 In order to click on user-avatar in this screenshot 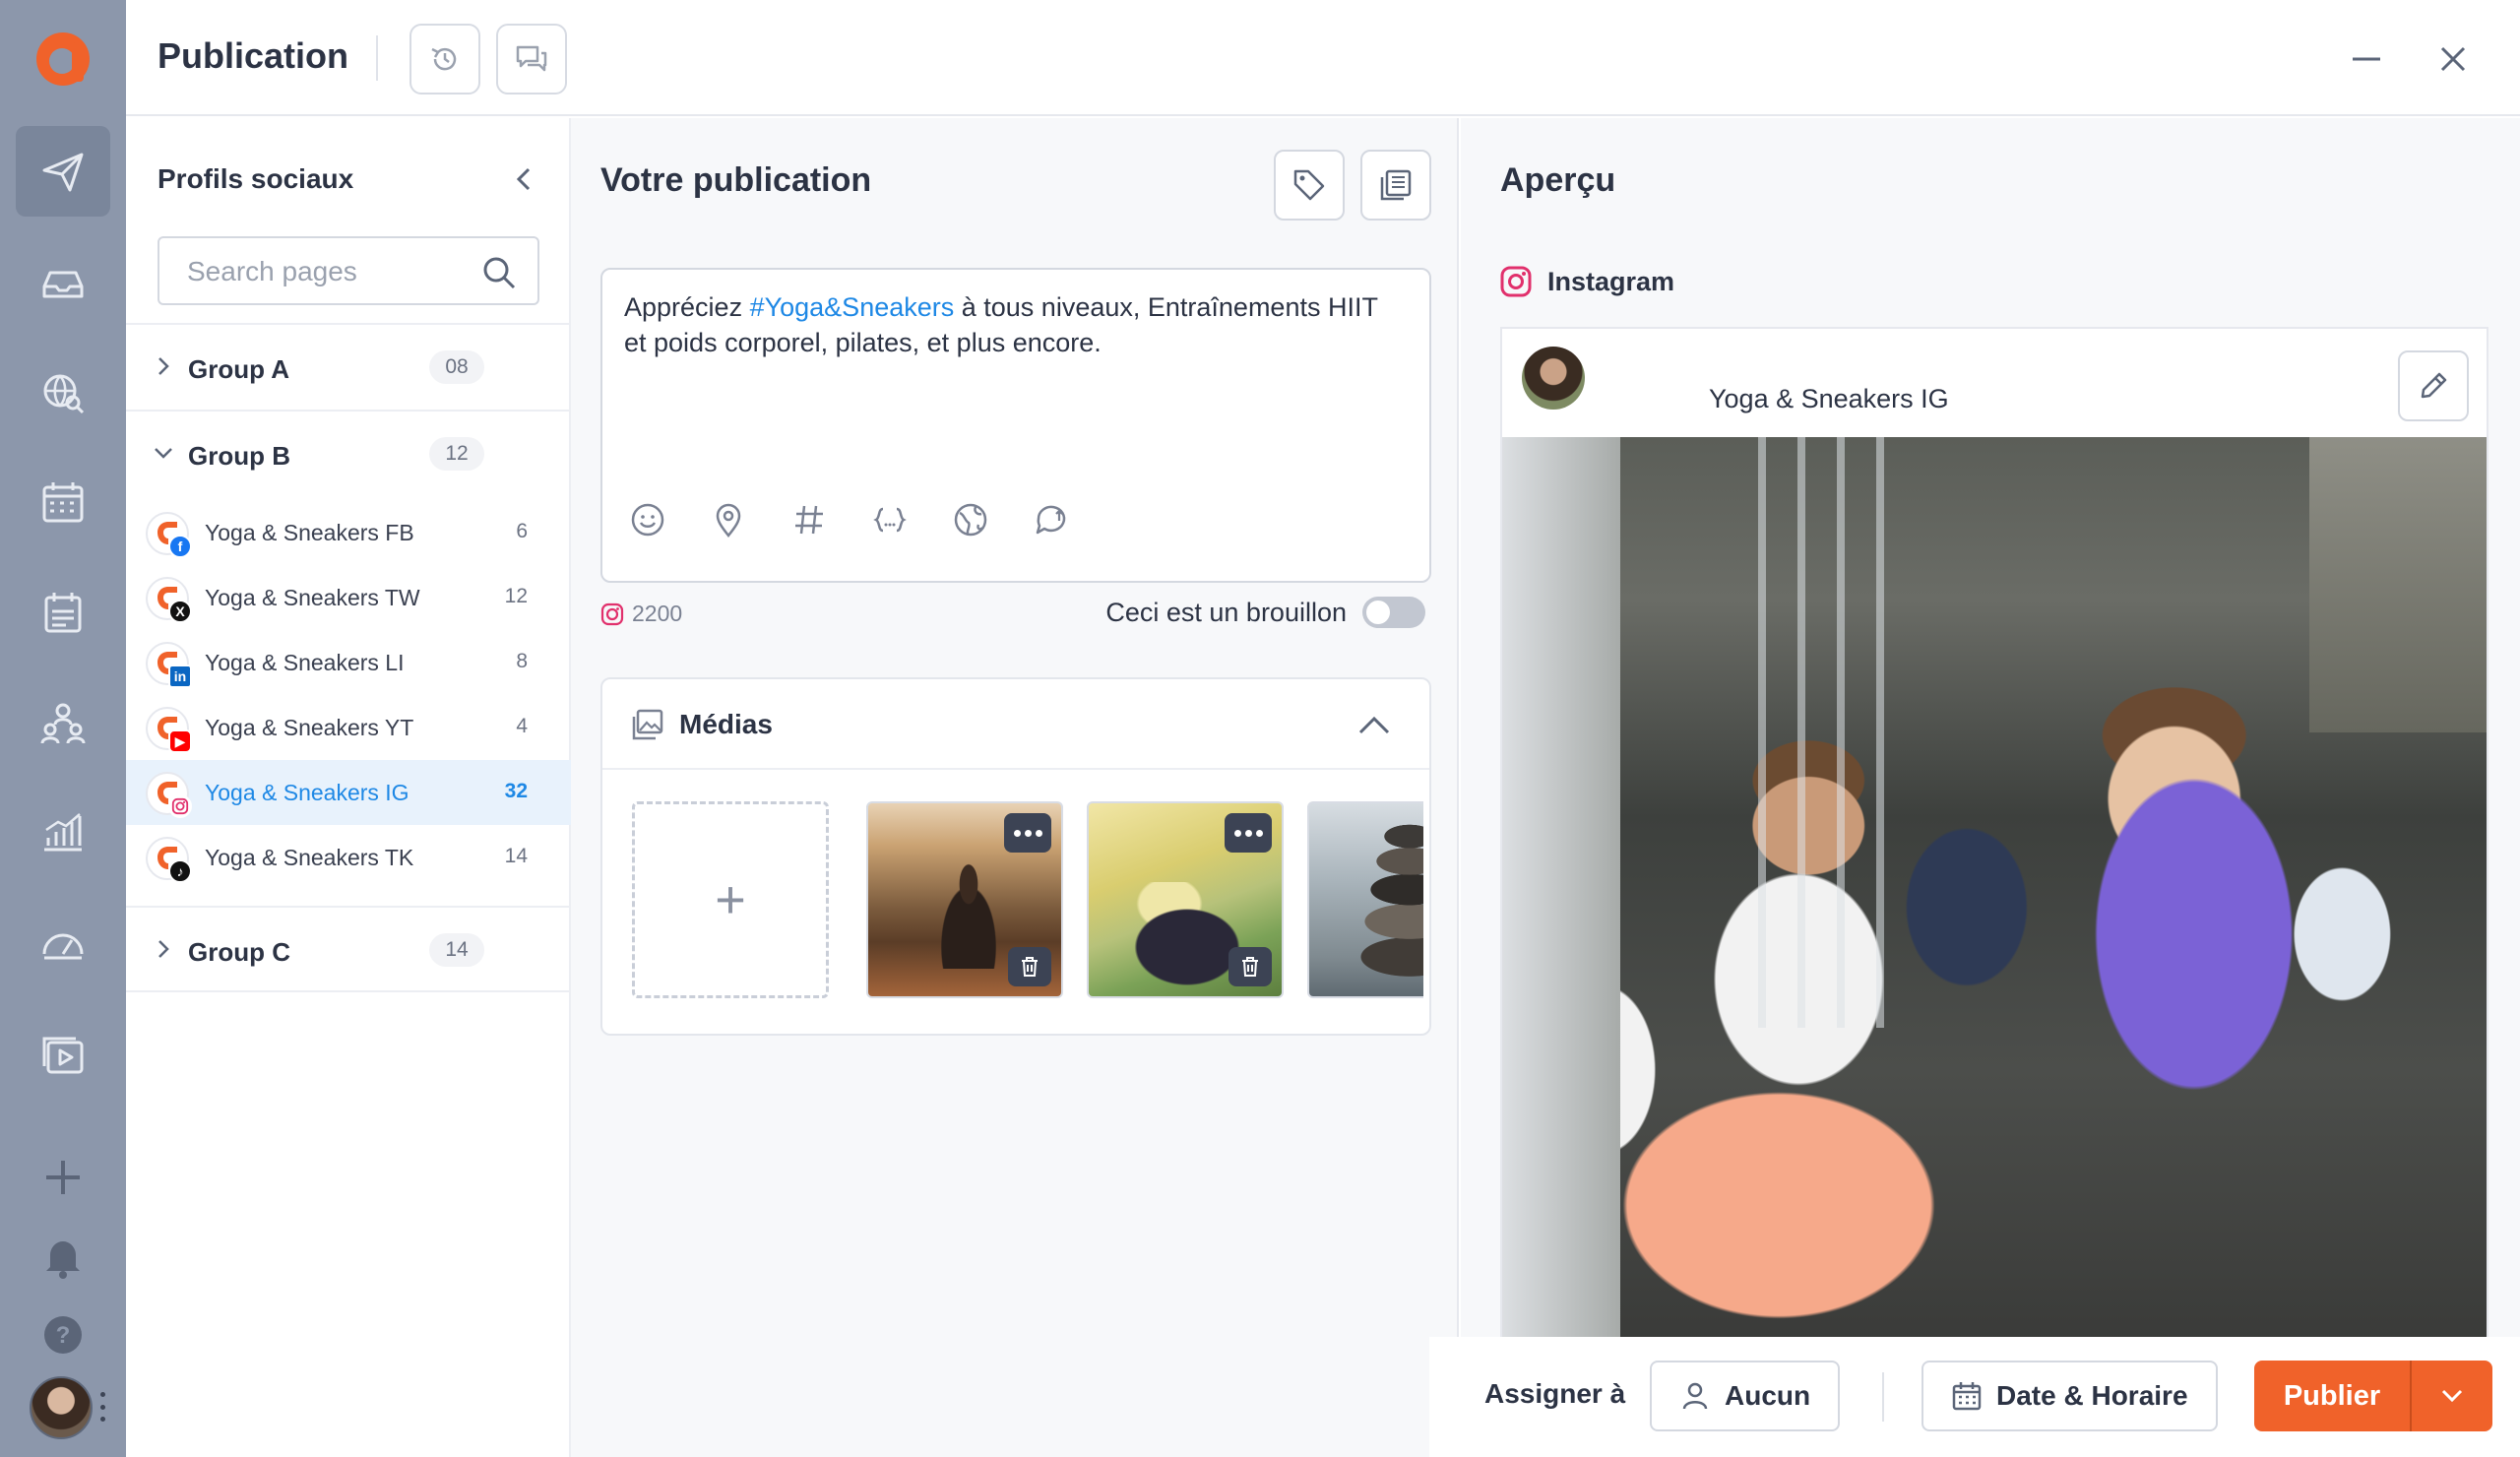, I will do `click(61, 1407)`.